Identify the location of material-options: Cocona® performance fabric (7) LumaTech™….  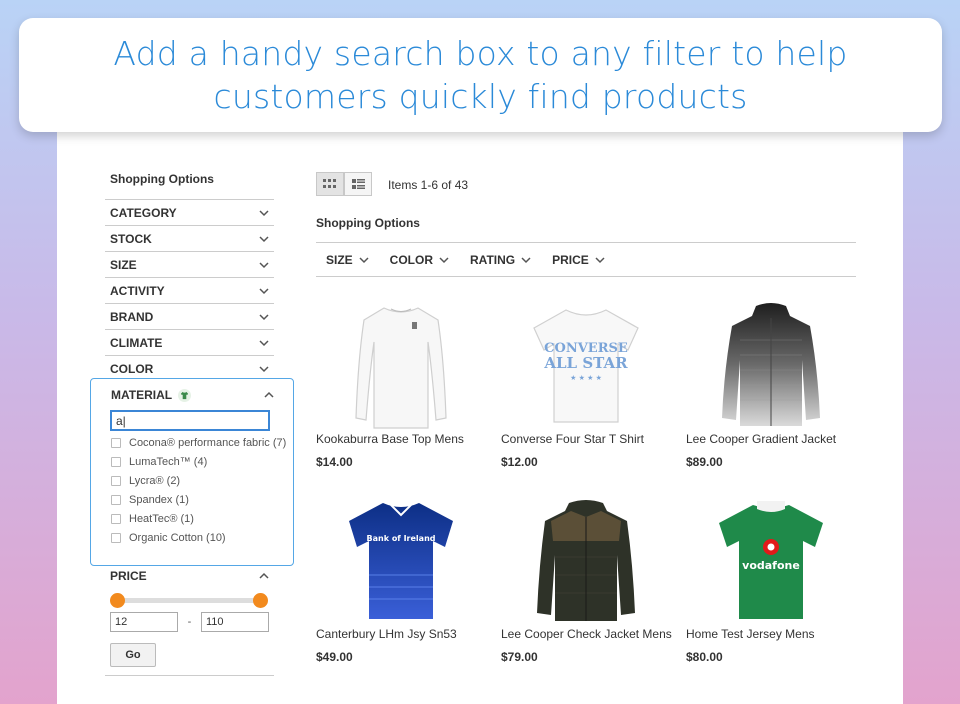
(199, 494).